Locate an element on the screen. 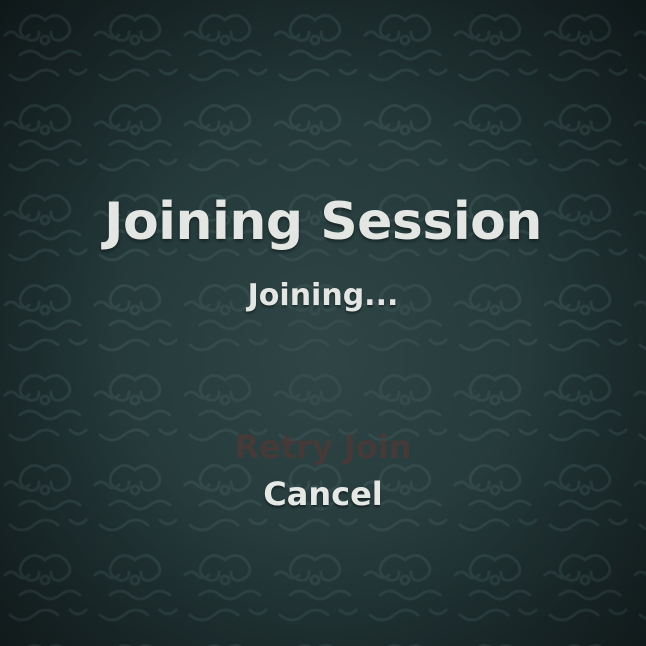  dialog-title: Joining Session is located at coordinates (323, 222).